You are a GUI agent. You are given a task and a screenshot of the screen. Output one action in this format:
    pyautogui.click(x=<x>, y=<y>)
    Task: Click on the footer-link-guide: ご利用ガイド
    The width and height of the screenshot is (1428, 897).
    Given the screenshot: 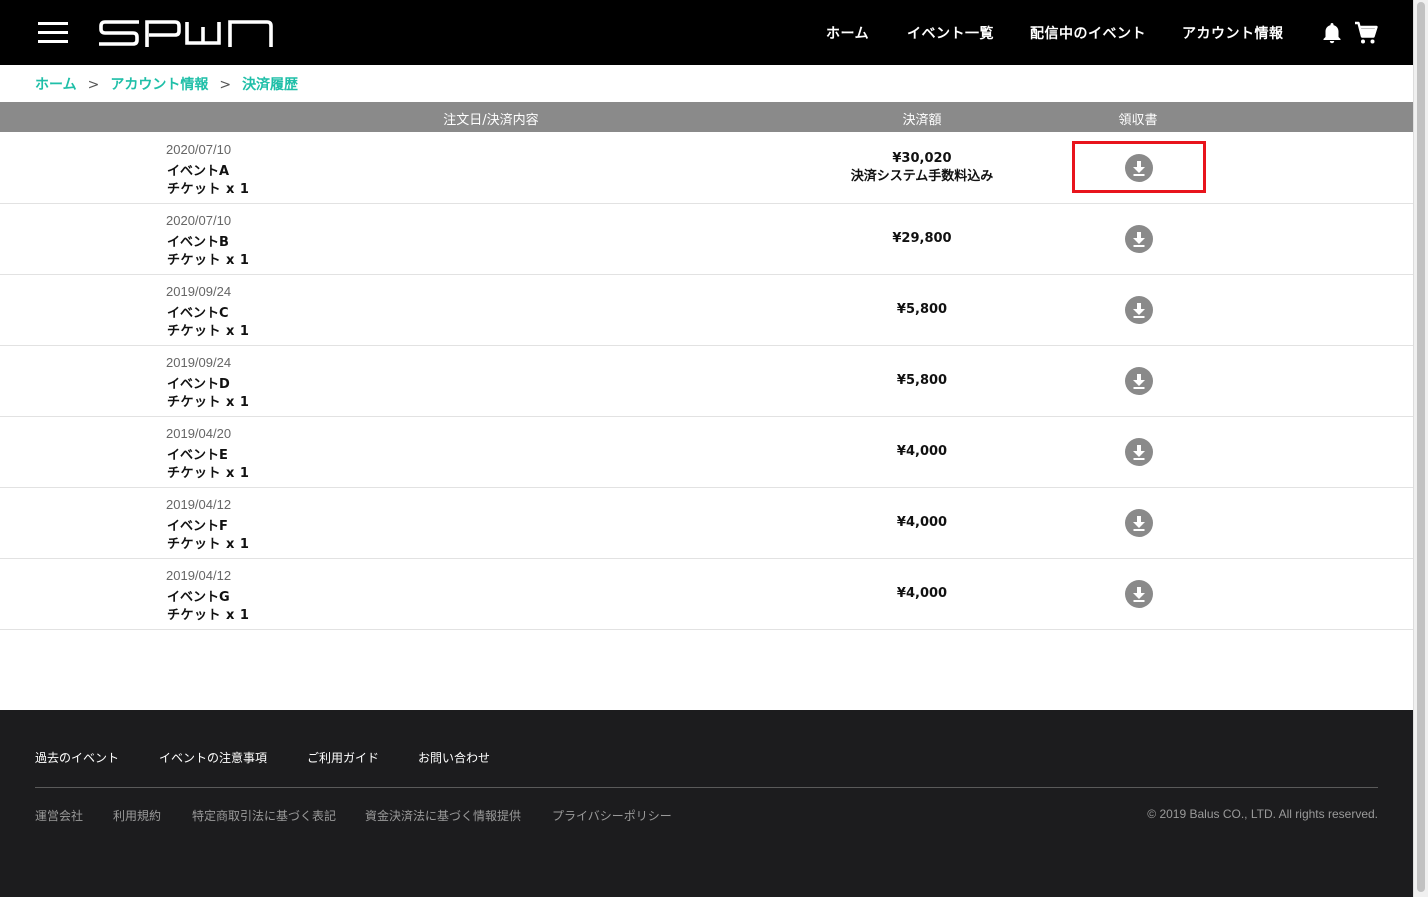 What is the action you would take?
    pyautogui.click(x=343, y=757)
    